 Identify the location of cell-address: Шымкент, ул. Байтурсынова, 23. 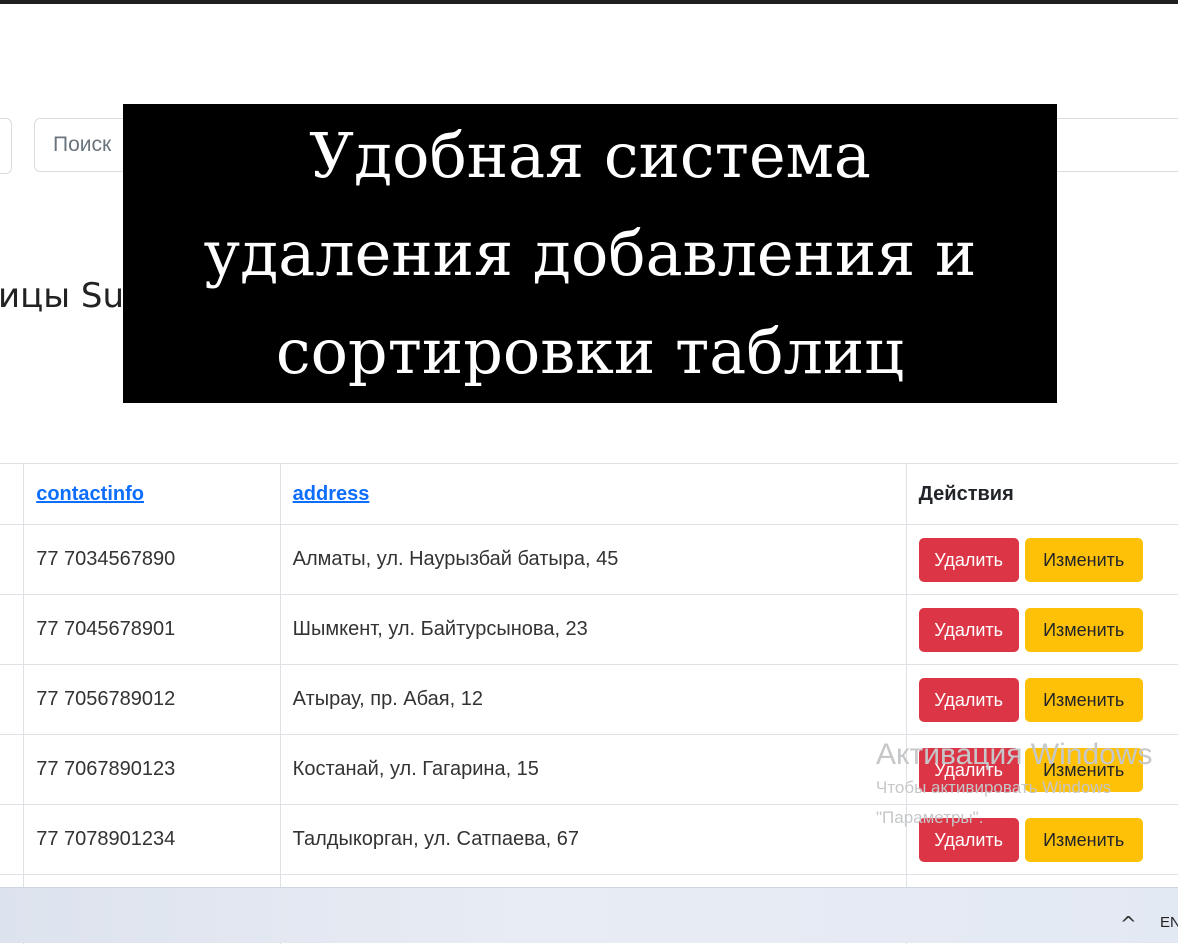
(593, 630).